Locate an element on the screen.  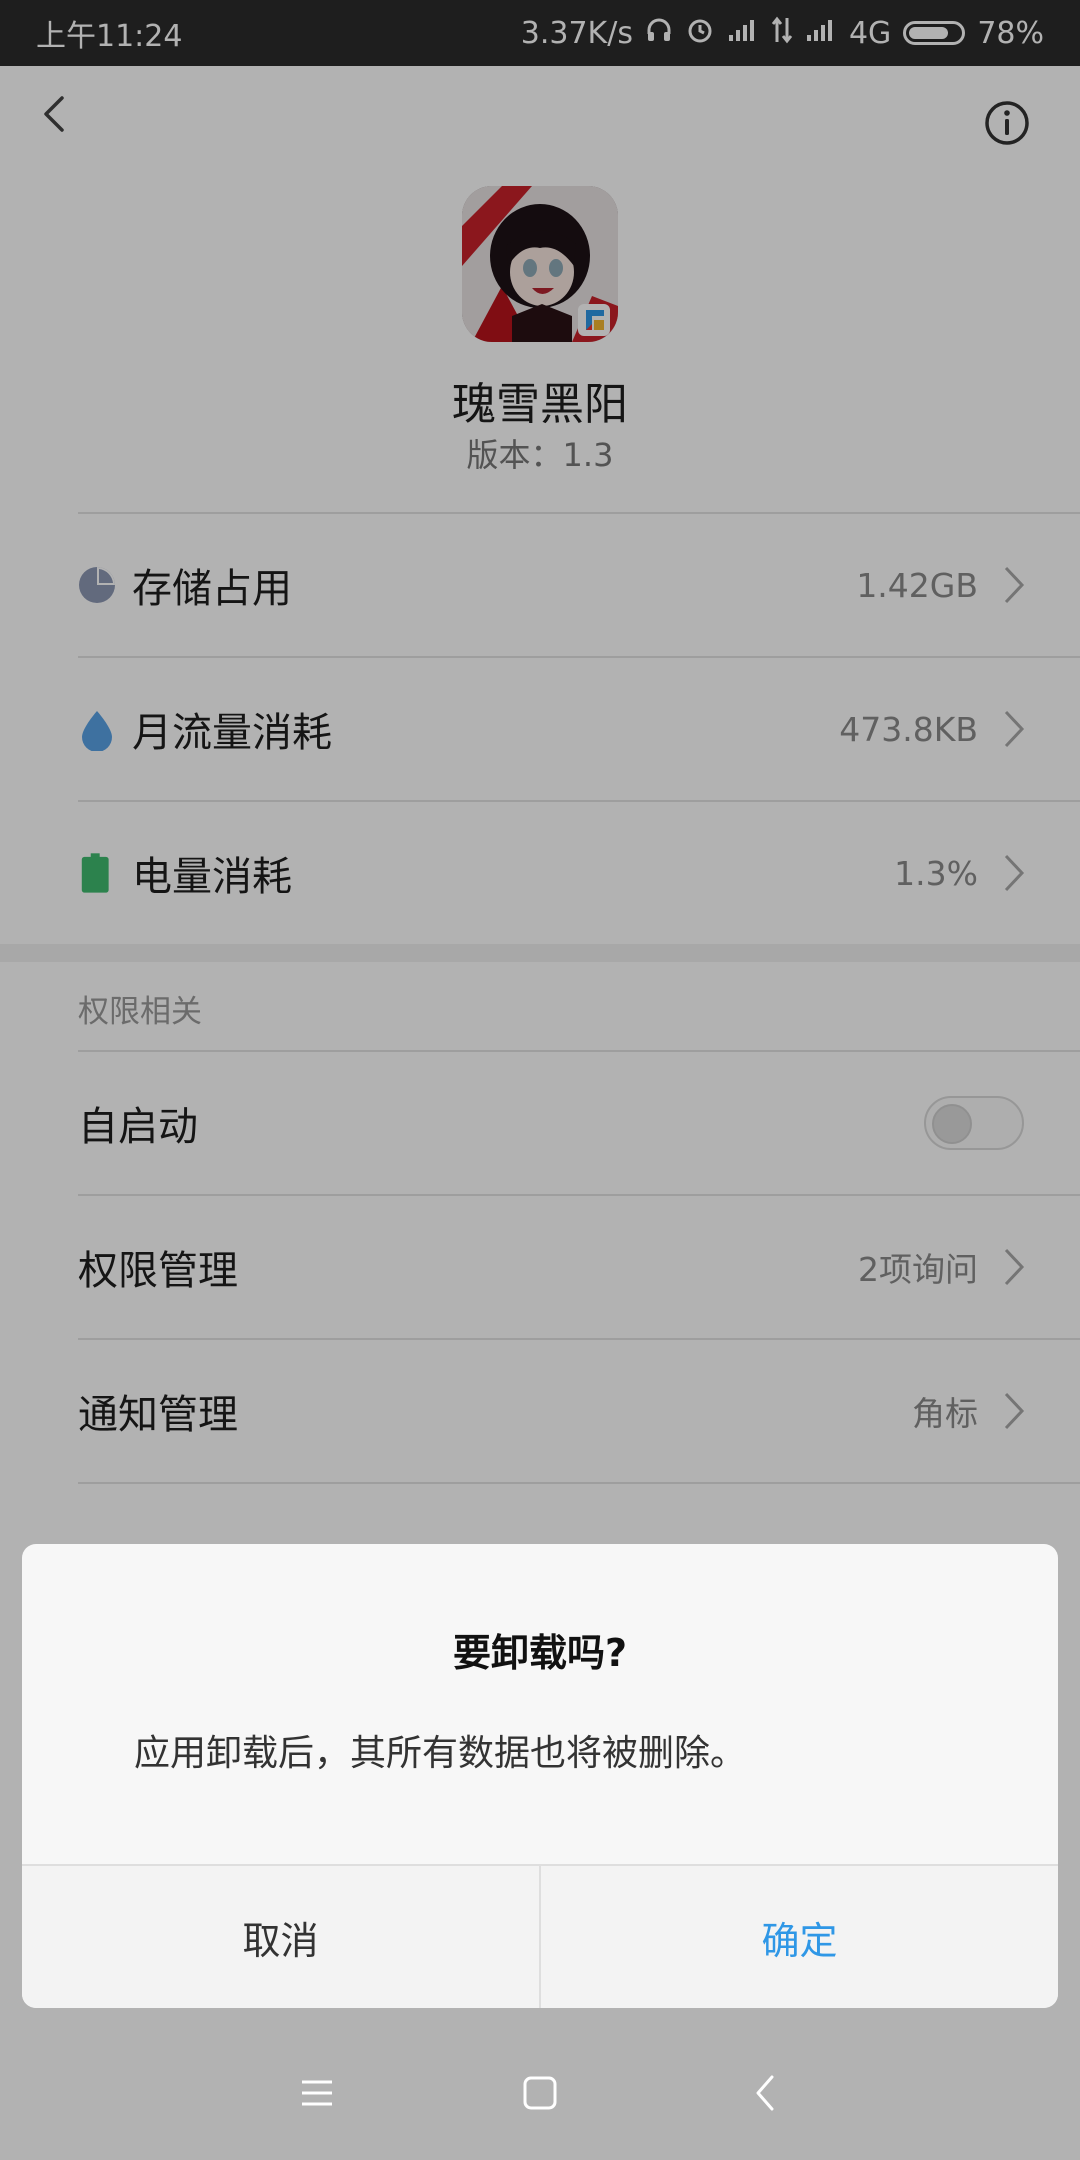
navigation-bar is located at coordinates (540, 2094).